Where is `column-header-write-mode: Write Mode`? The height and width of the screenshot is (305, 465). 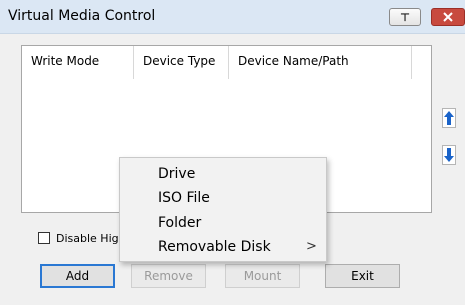 column-header-write-mode: Write Mode is located at coordinates (78, 62).